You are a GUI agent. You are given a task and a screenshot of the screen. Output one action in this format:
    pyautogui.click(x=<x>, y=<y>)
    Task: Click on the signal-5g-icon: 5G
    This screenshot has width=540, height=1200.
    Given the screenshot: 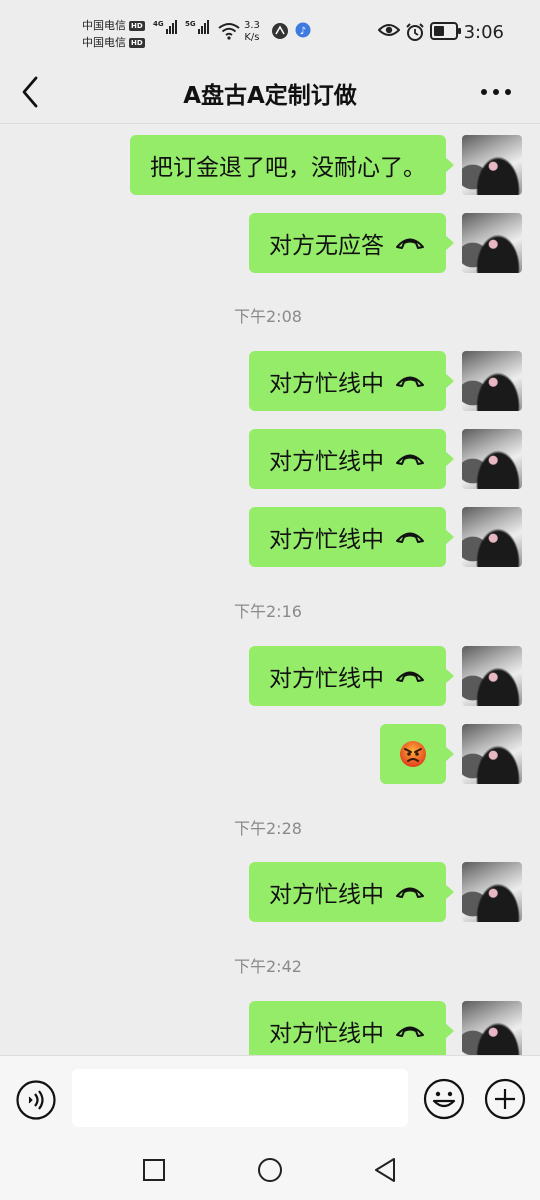 What is the action you would take?
    pyautogui.click(x=197, y=27)
    